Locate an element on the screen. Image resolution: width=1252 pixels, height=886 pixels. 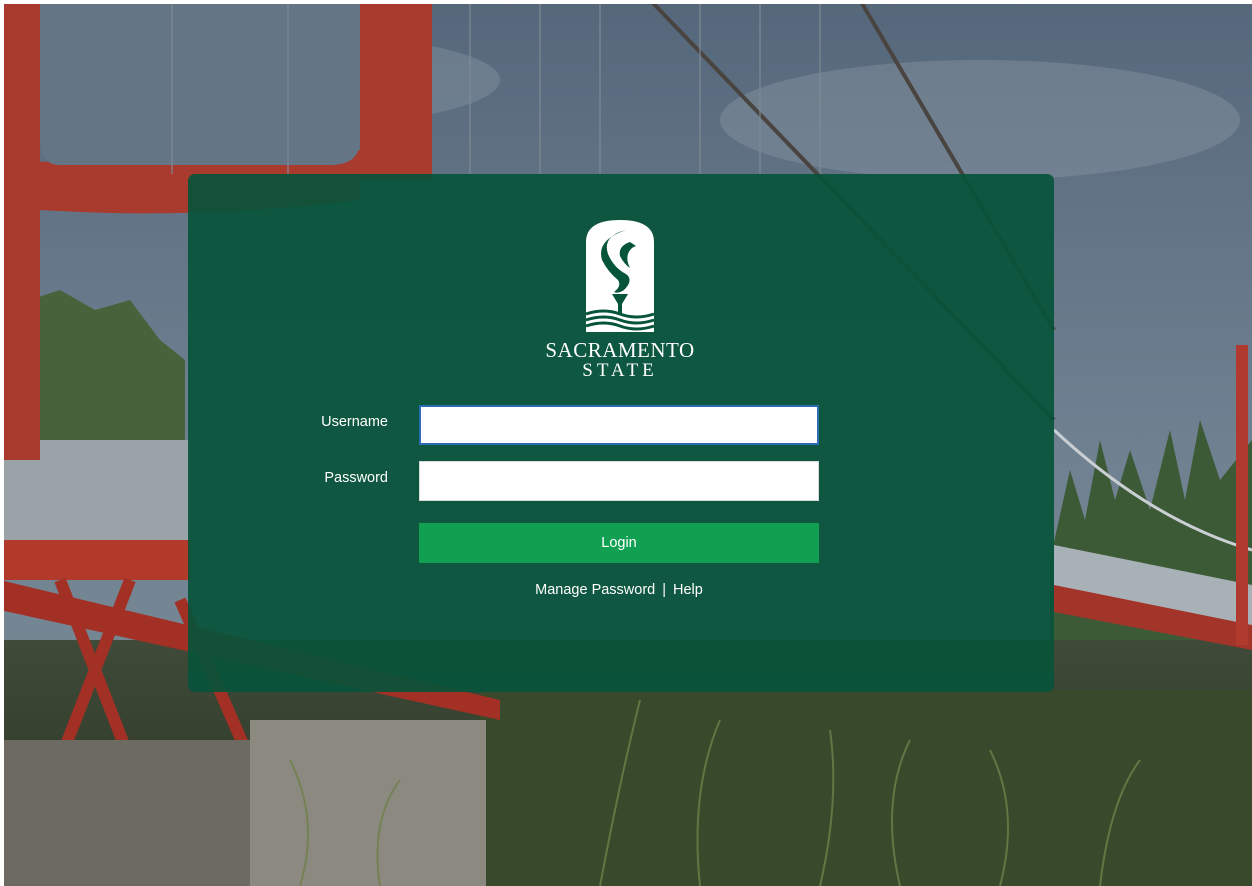
help-link: Help is located at coordinates (688, 590).